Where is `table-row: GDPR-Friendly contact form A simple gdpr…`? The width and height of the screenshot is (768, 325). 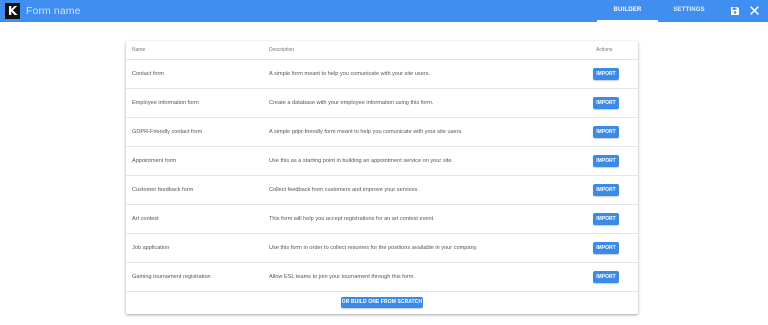 table-row: GDPR-Friendly contact form A simple gdpr… is located at coordinates (382, 132).